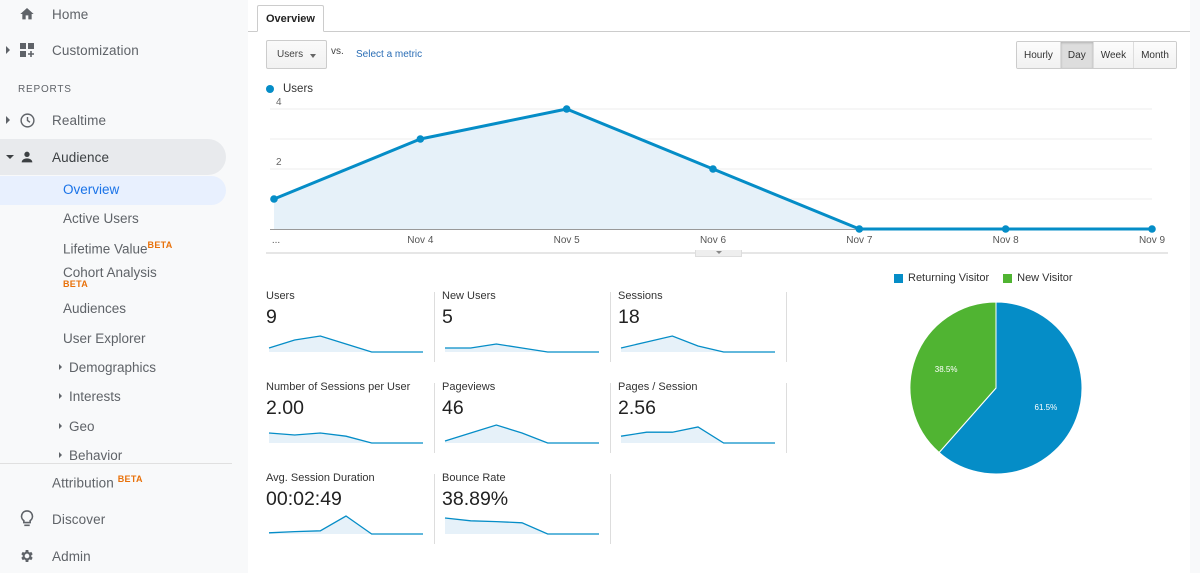  What do you see at coordinates (120, 556) in the screenshot?
I see `sidebar-item-admin: Admin` at bounding box center [120, 556].